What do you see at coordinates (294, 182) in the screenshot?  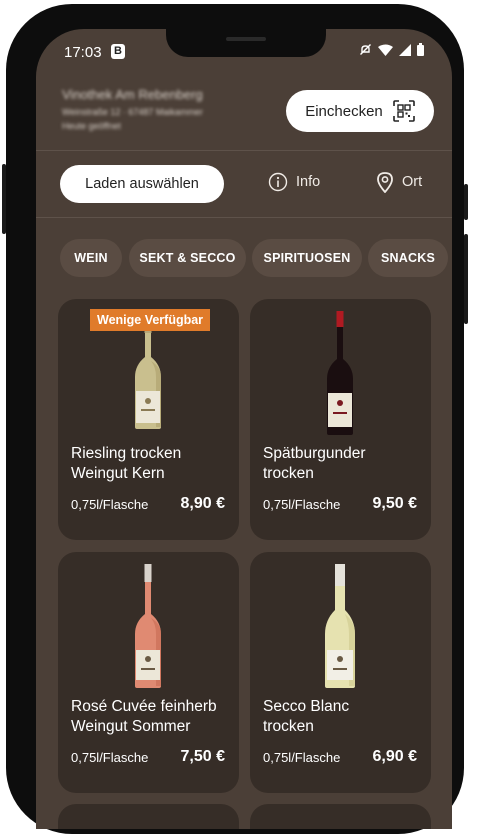 I see `info-link: Info` at bounding box center [294, 182].